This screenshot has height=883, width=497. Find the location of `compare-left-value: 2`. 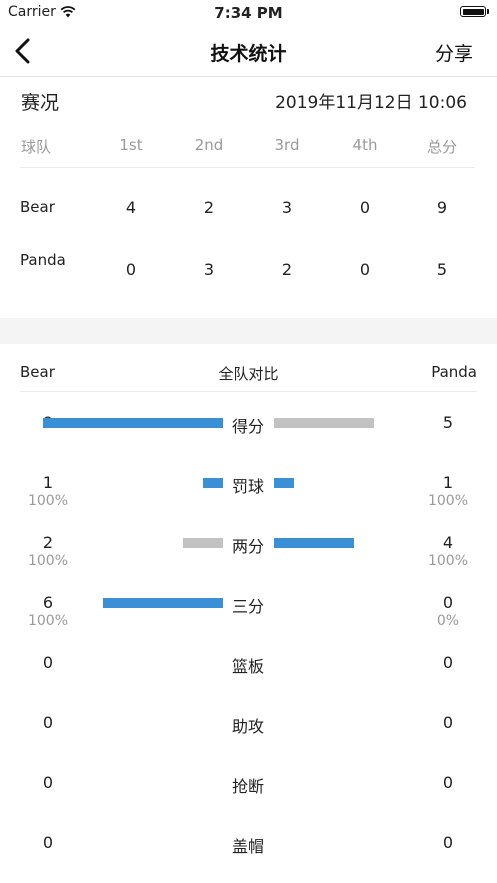

compare-left-value: 2 is located at coordinates (48, 542).